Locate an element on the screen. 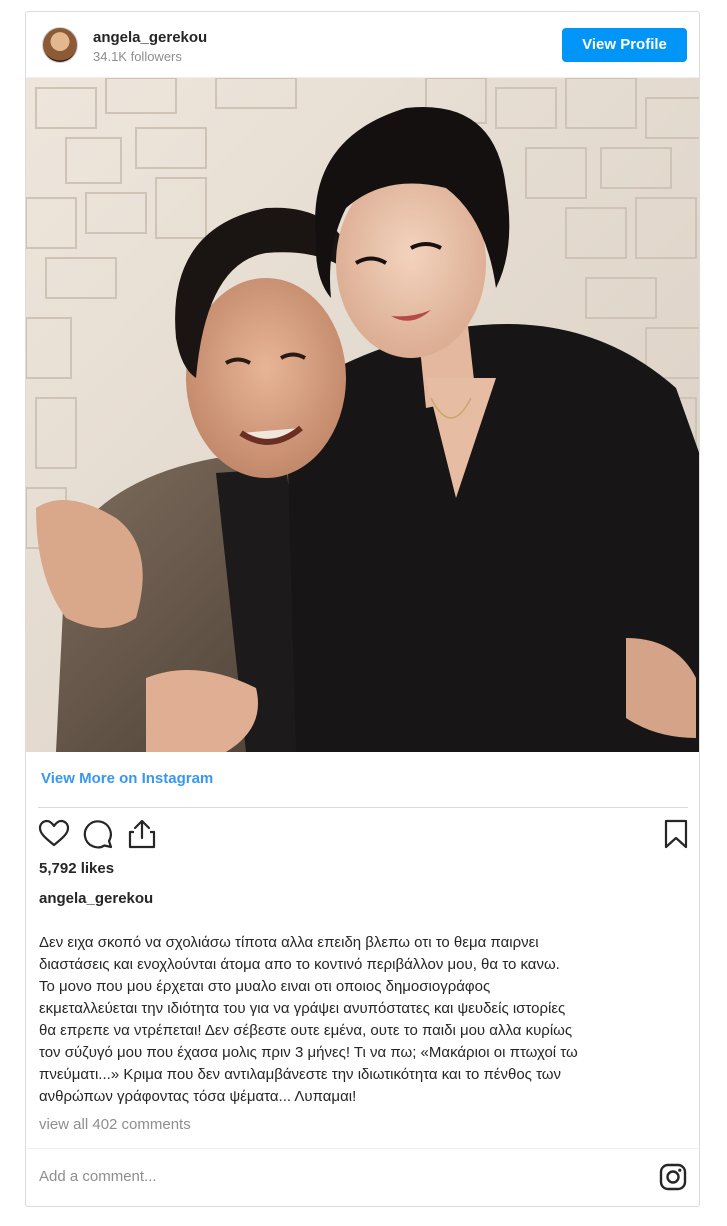  caption-username: angela_gerekou is located at coordinates (96, 898).